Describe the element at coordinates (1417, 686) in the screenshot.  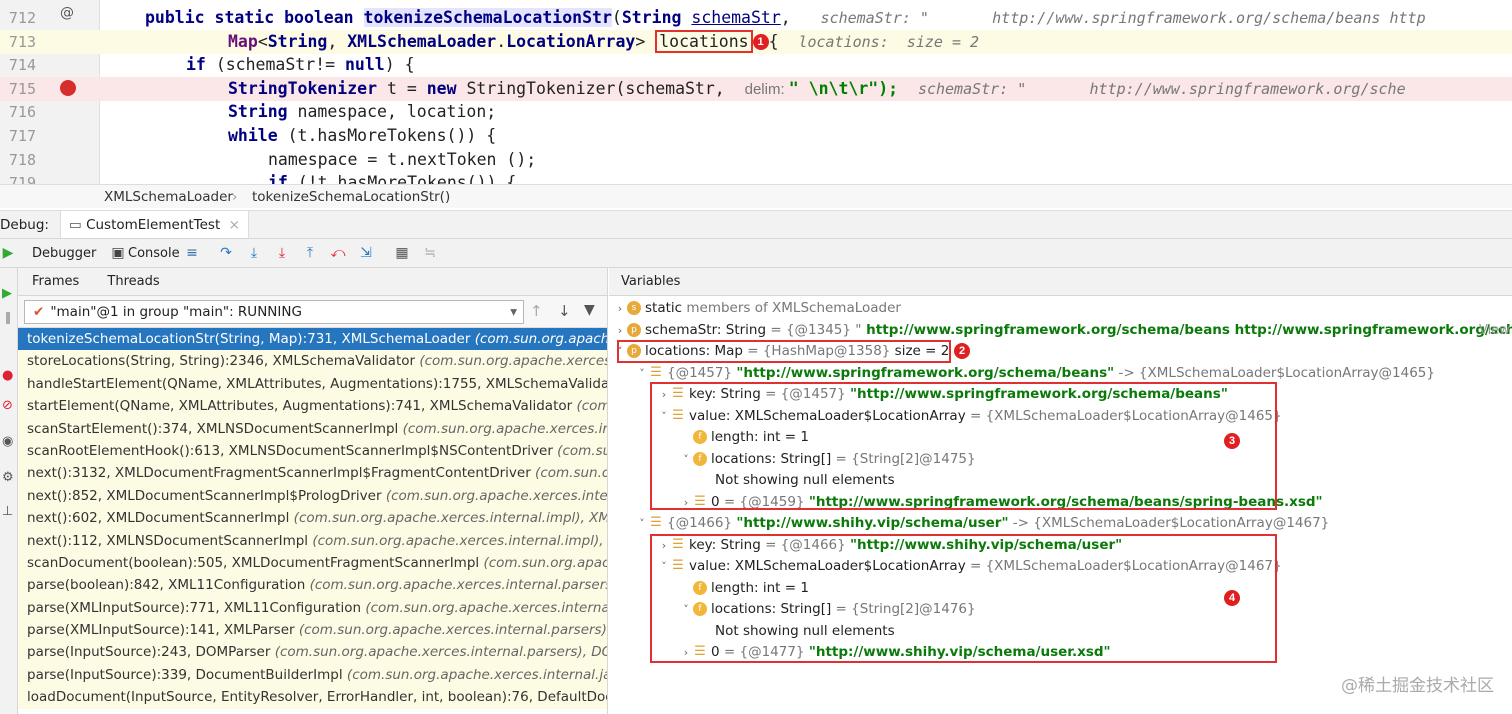
I see `watermark: @稀土掘金技术社区` at that location.